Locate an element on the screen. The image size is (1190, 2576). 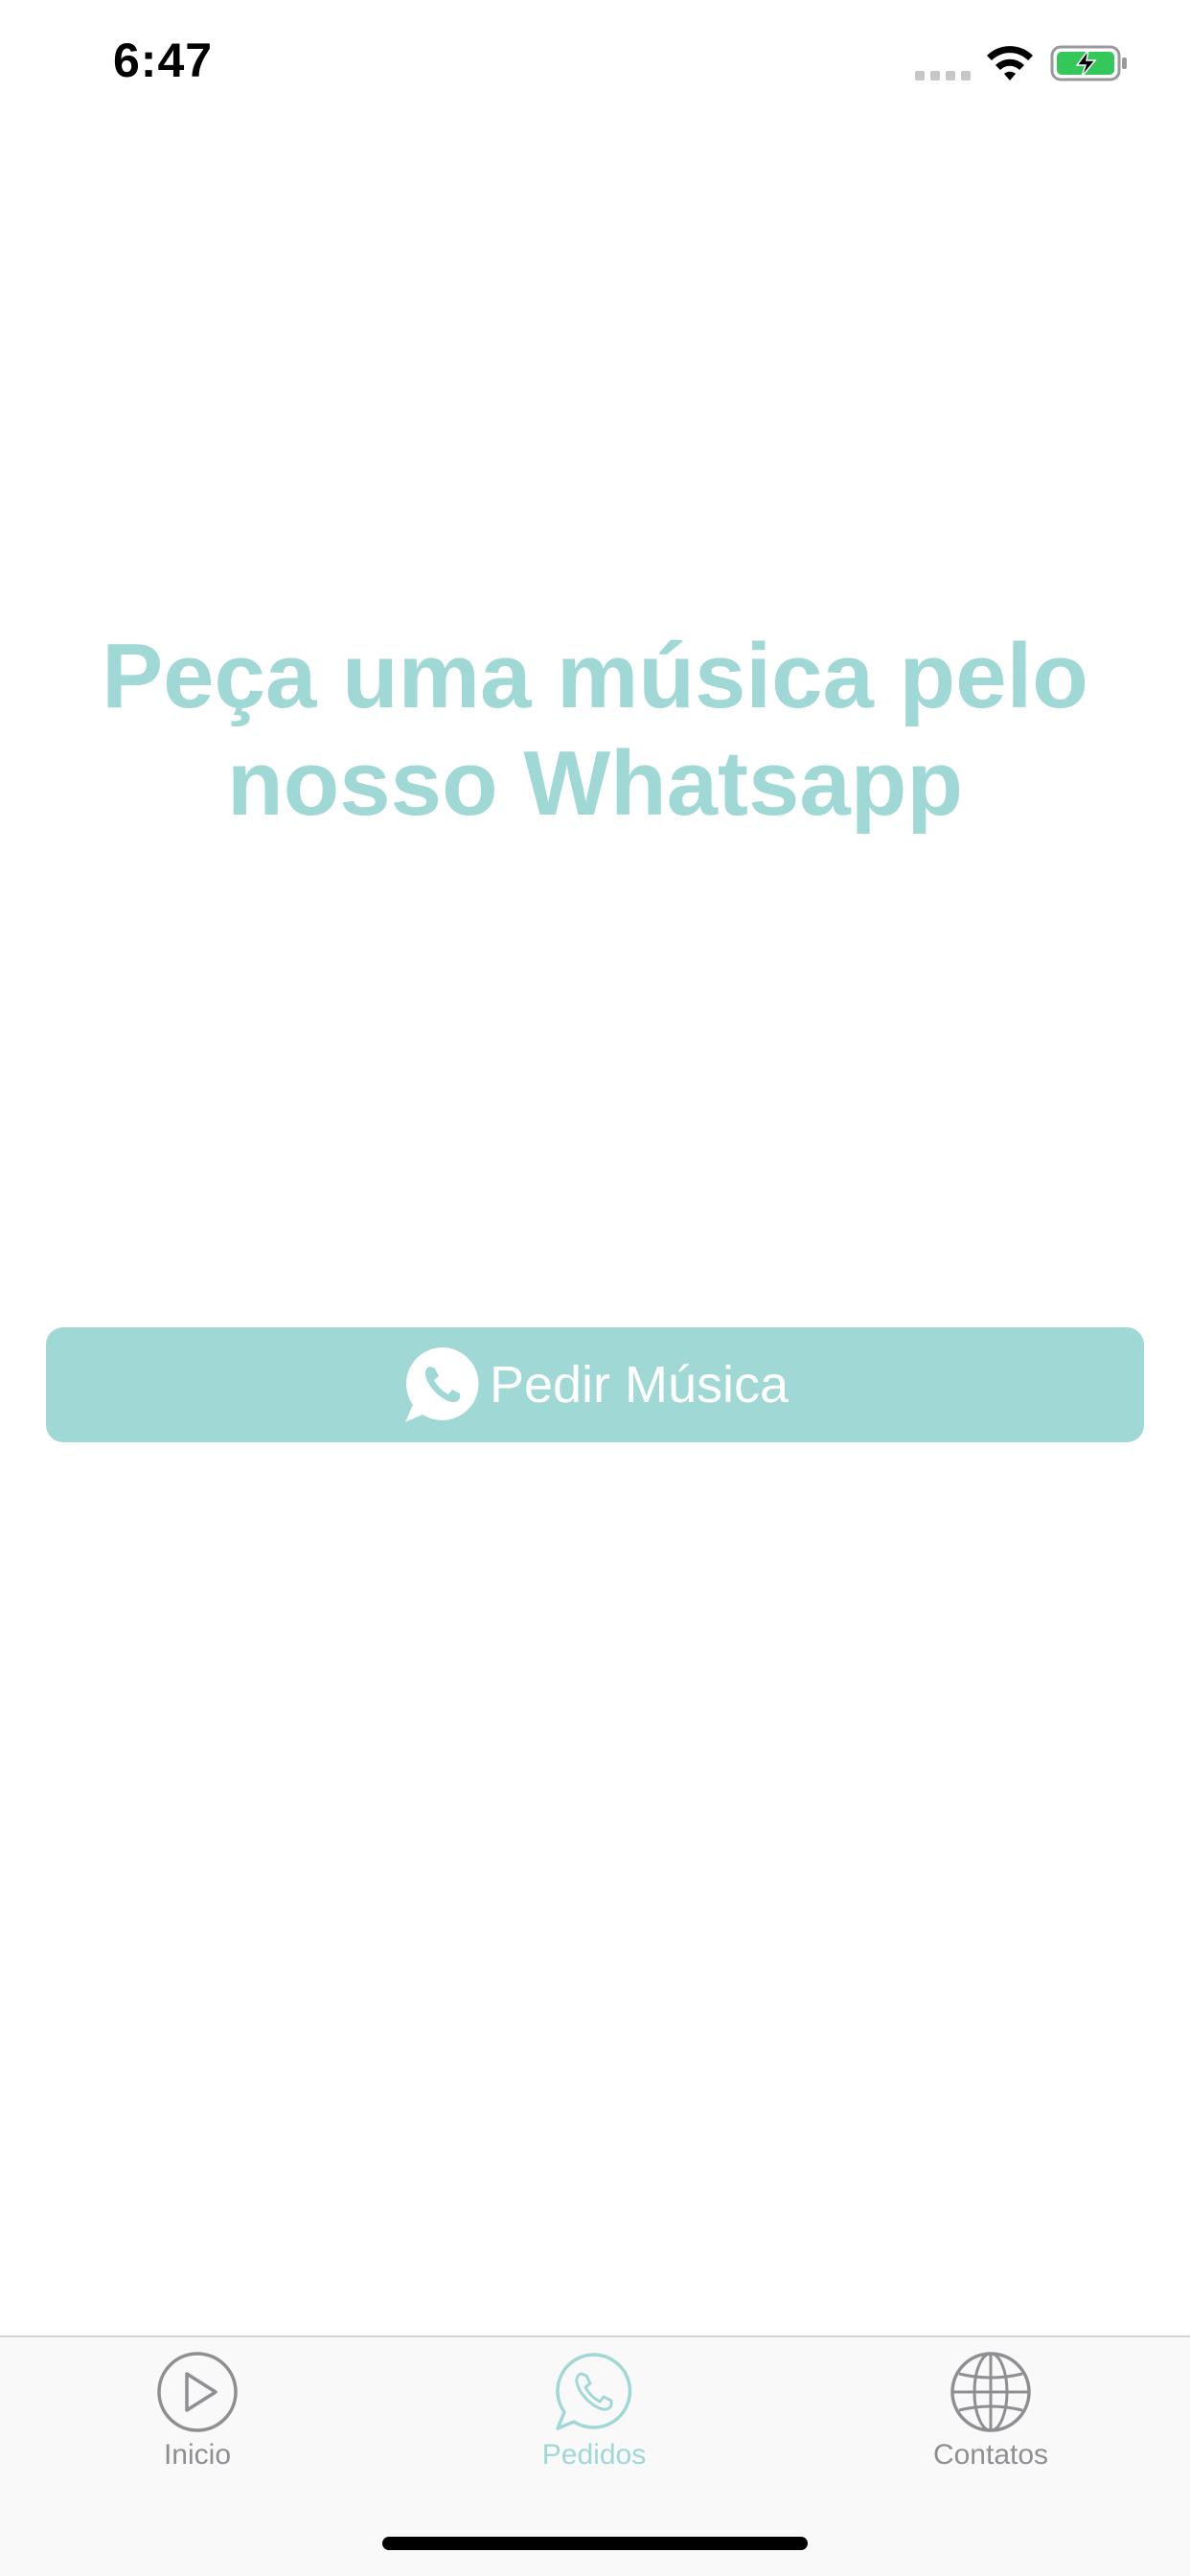
home-indicator is located at coordinates (595, 2543).